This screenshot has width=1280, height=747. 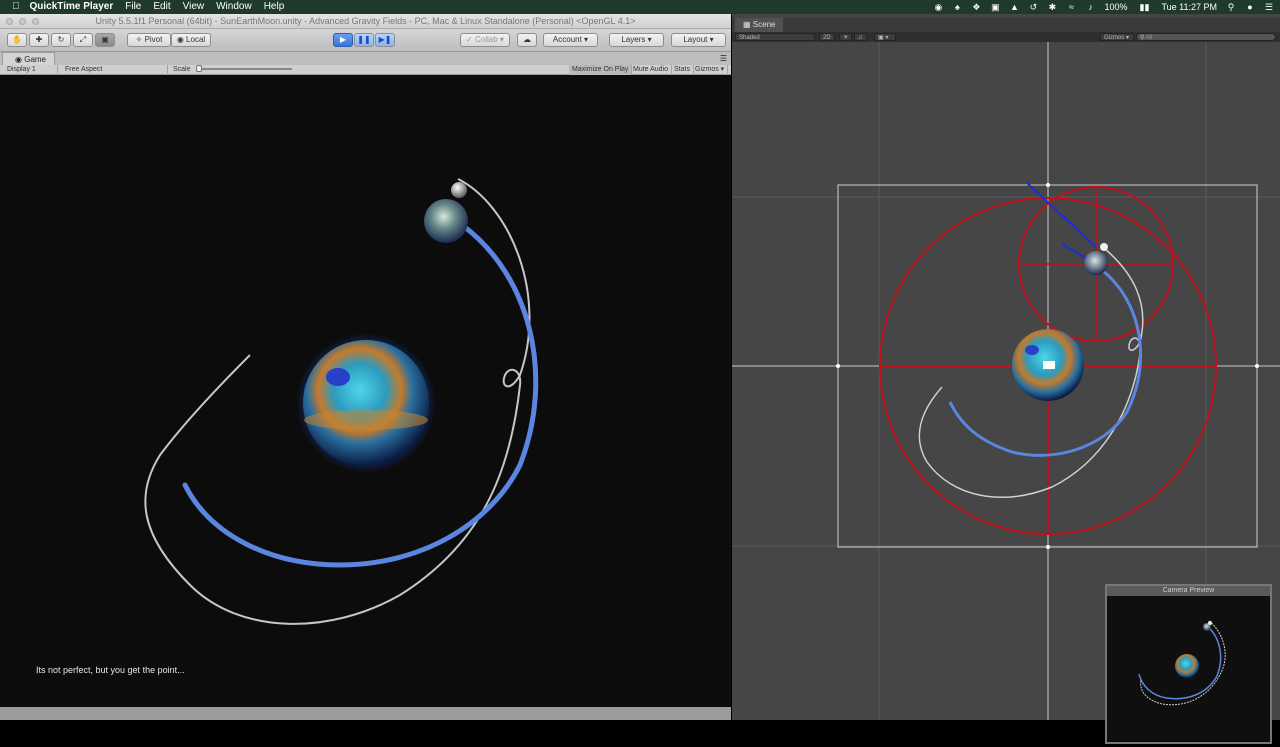 I want to click on scene-pivot-handle, so click(x=1049, y=365).